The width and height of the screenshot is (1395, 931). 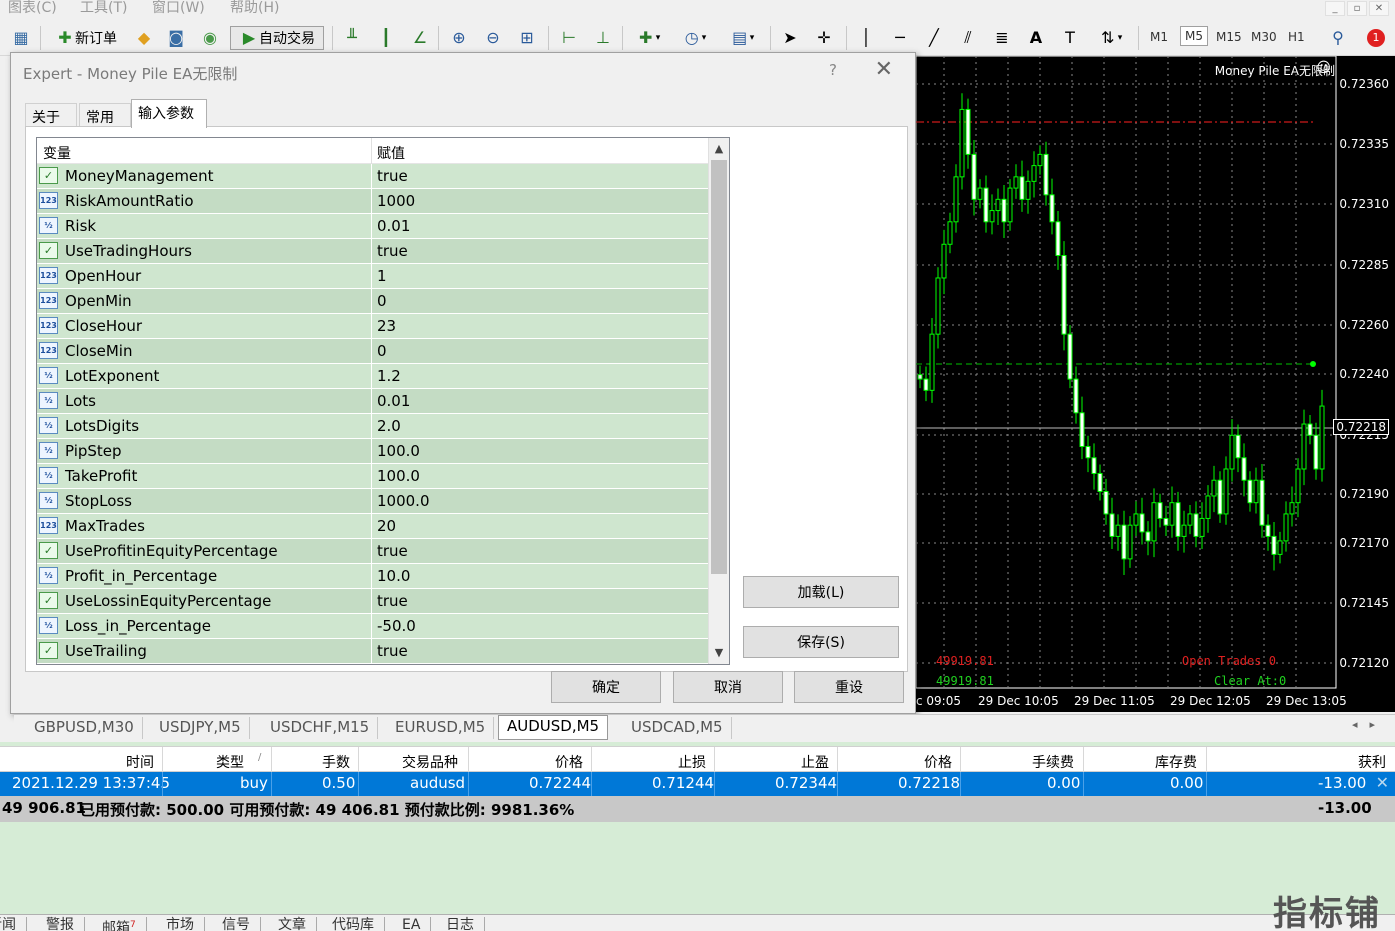 What do you see at coordinates (144, 38) in the screenshot?
I see `metaeditor-icon: ◆` at bounding box center [144, 38].